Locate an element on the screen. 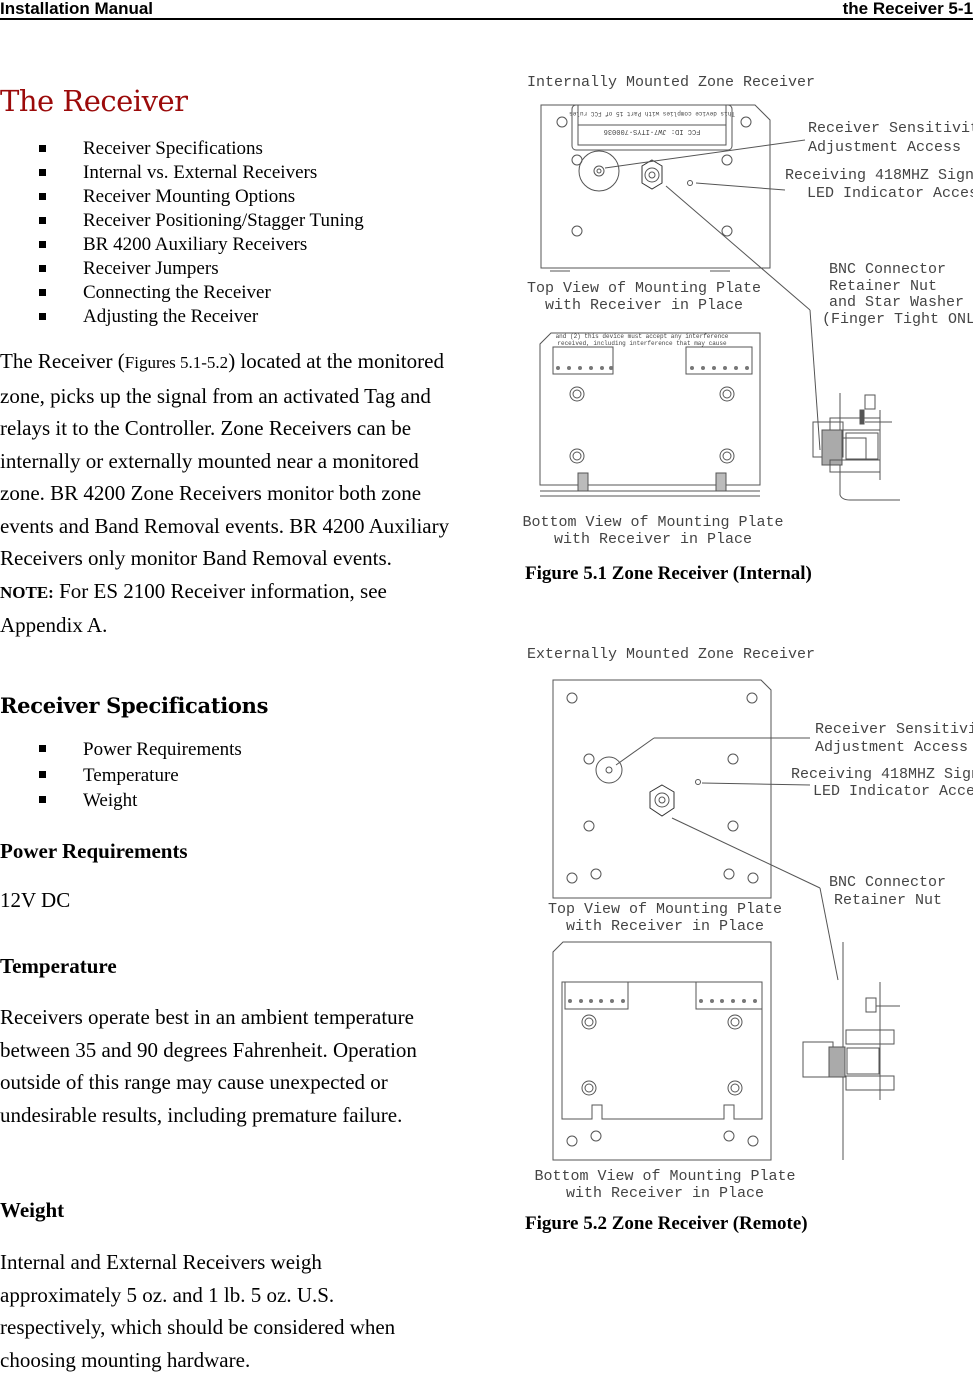 The width and height of the screenshot is (973, 1376). header-chapter-page: the Receiver 5-1 is located at coordinates (907, 9).